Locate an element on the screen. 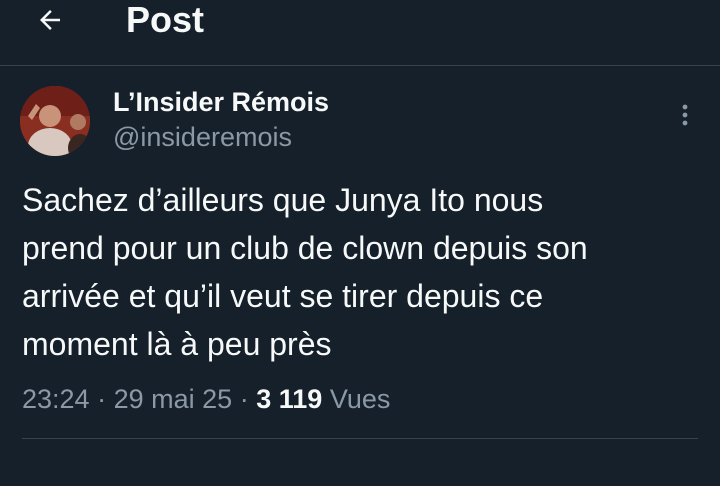 The width and height of the screenshot is (720, 486). more-vertical-icon is located at coordinates (685, 115).